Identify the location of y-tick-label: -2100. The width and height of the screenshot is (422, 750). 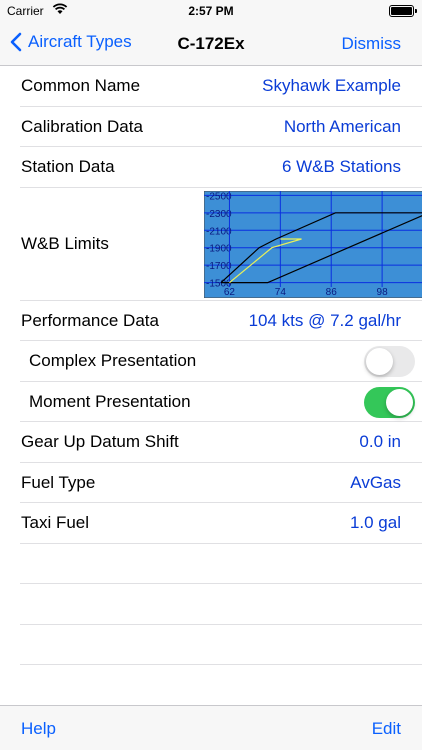
(219, 231).